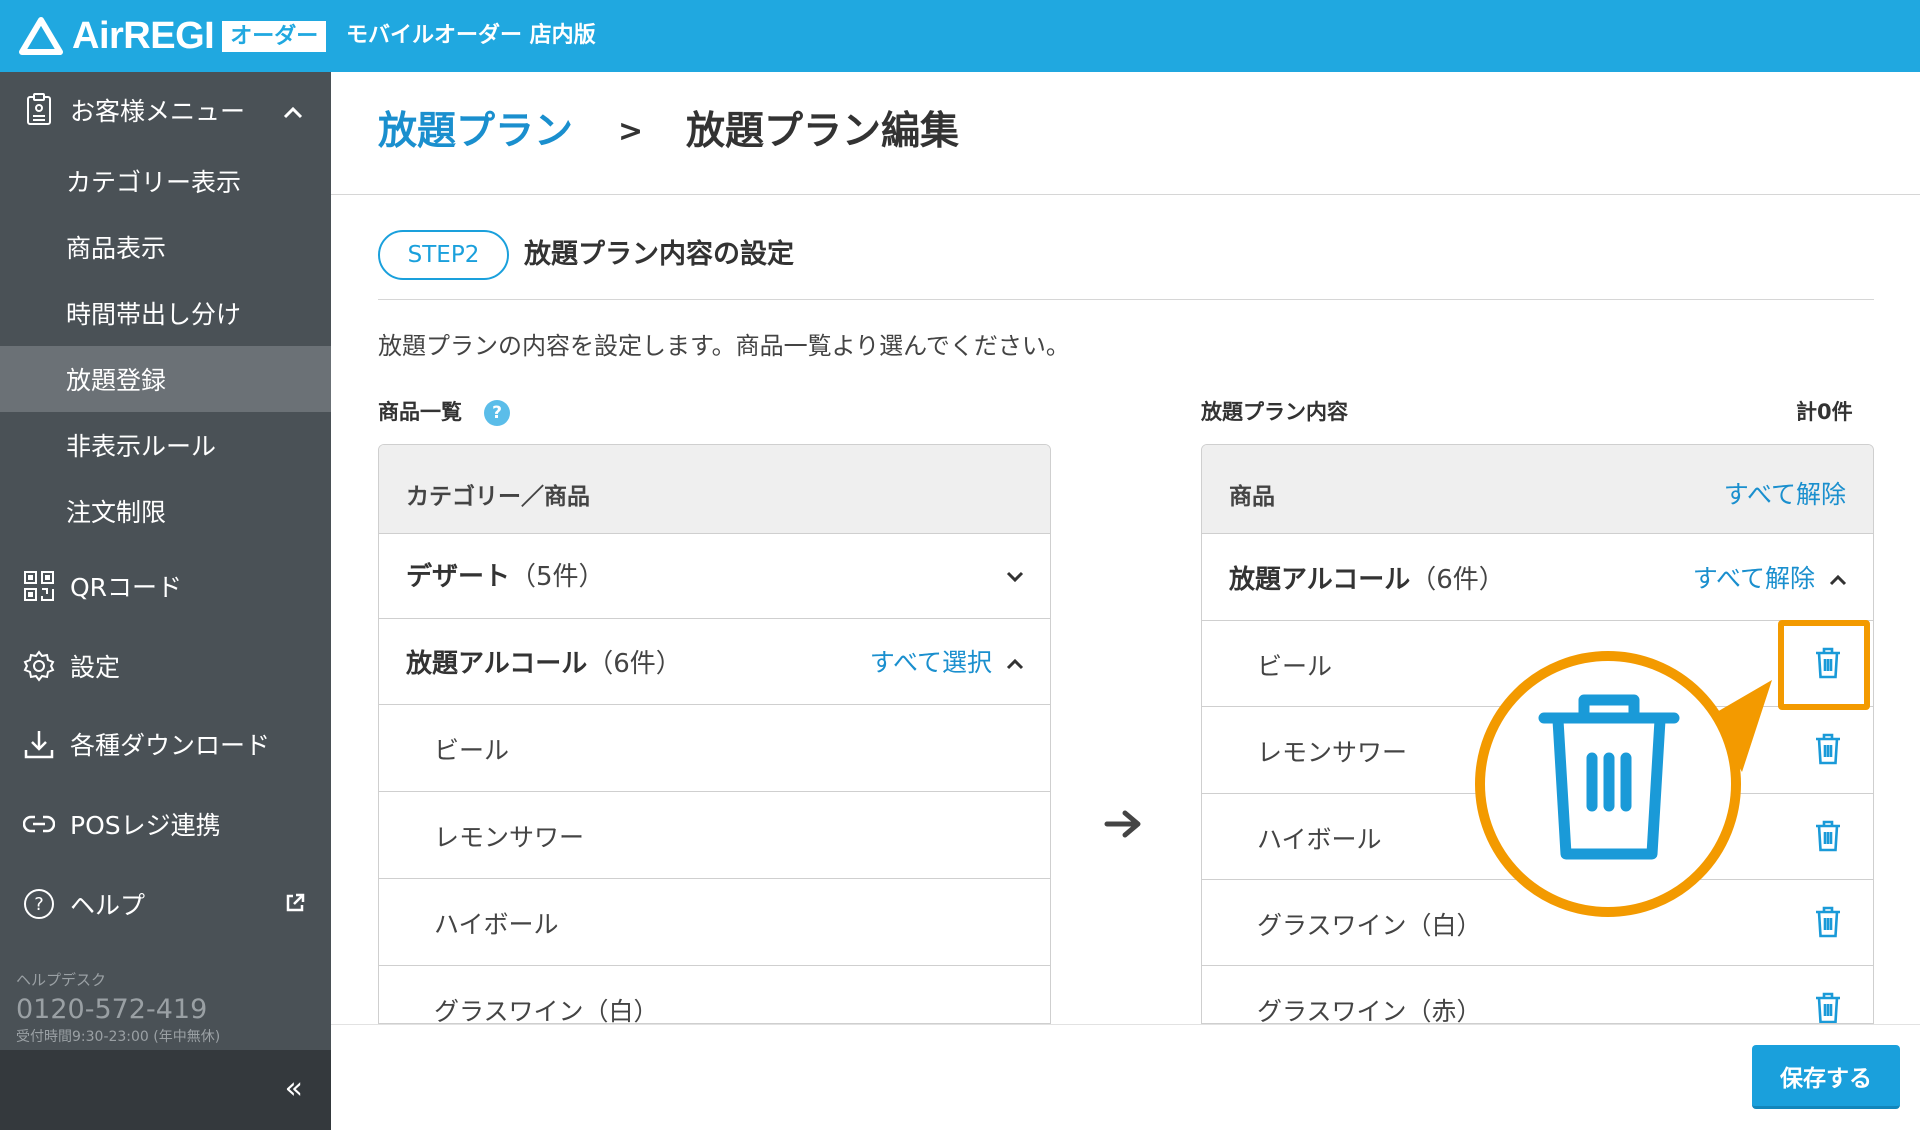  What do you see at coordinates (931, 661) in the screenshot?
I see `select-all-link: すべて選択` at bounding box center [931, 661].